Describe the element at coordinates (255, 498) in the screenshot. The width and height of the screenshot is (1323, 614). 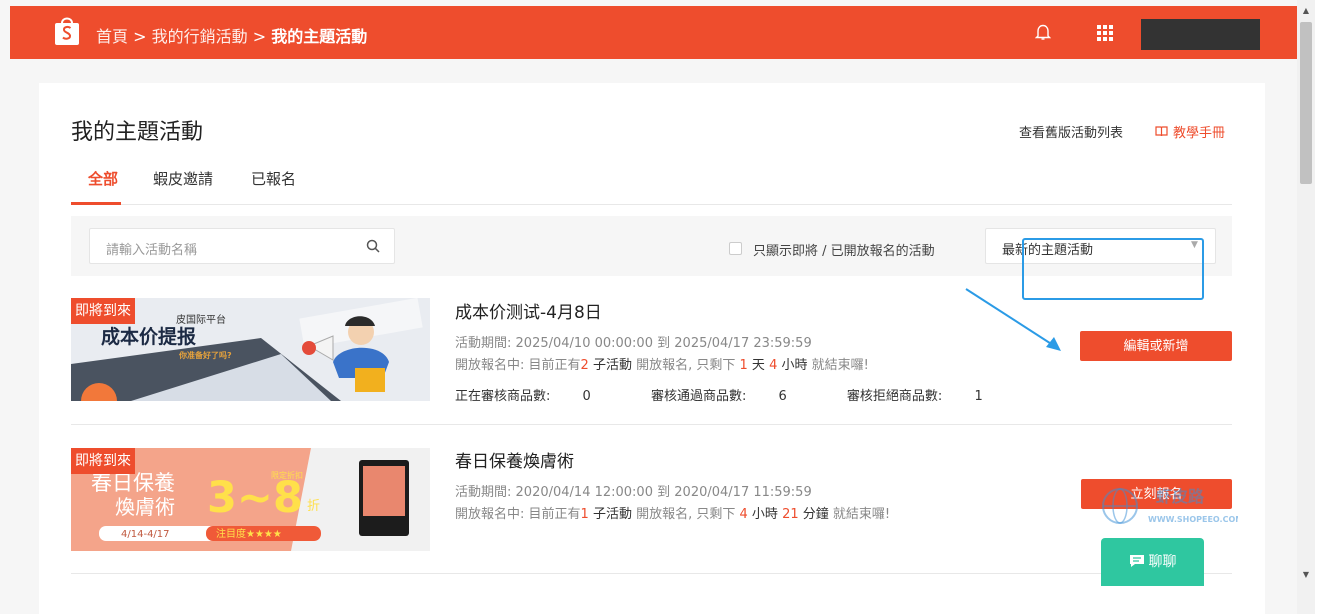
I see `banner-discount-text: 3~8` at that location.